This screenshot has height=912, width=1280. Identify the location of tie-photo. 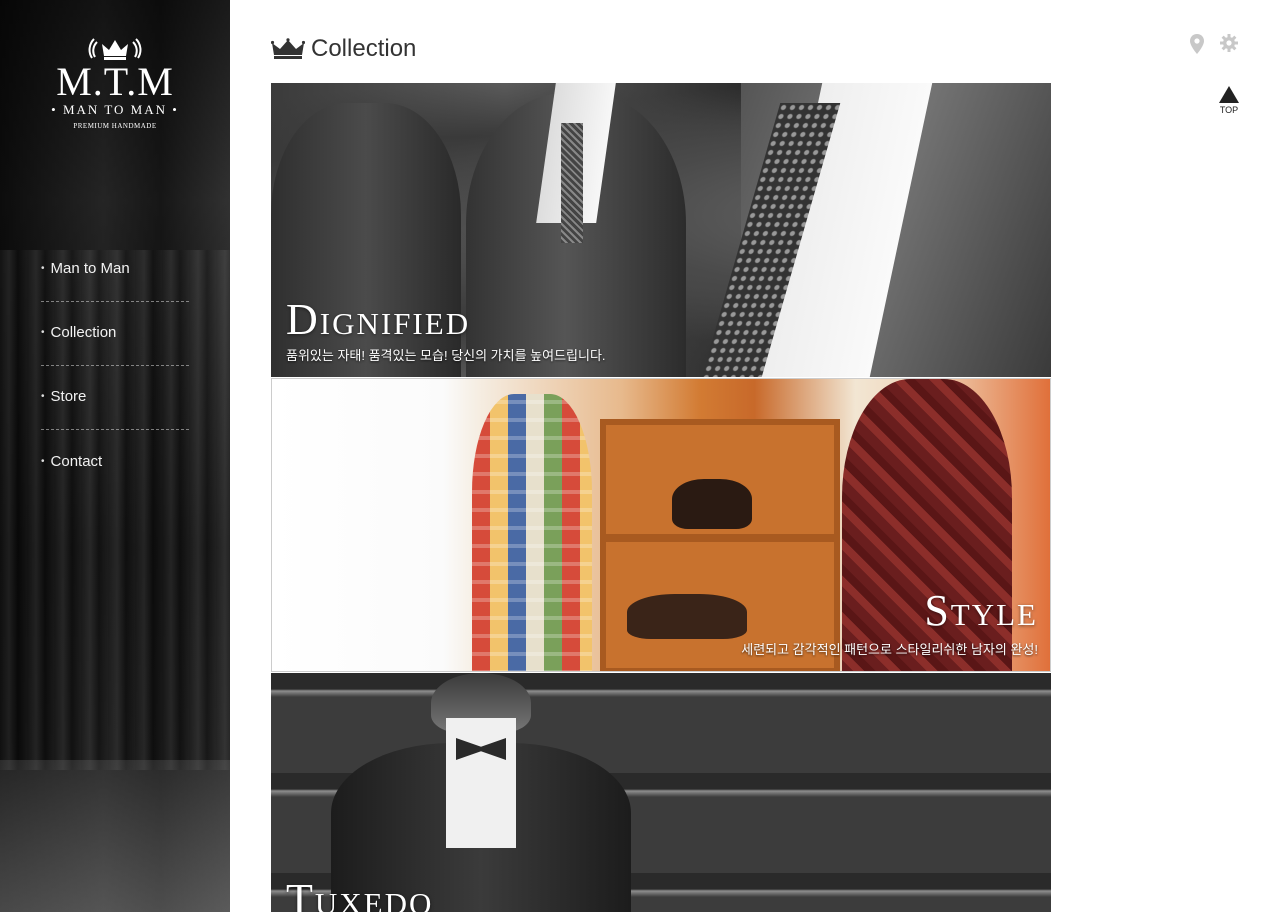
(572, 183).